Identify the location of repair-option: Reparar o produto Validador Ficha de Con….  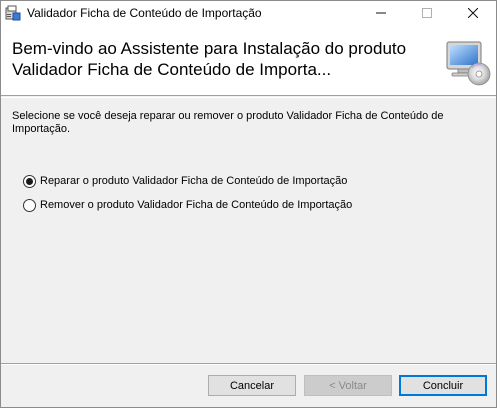
(185, 181).